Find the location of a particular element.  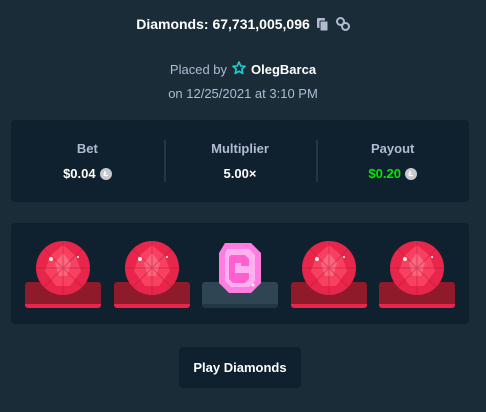

copy-icon is located at coordinates (323, 24).